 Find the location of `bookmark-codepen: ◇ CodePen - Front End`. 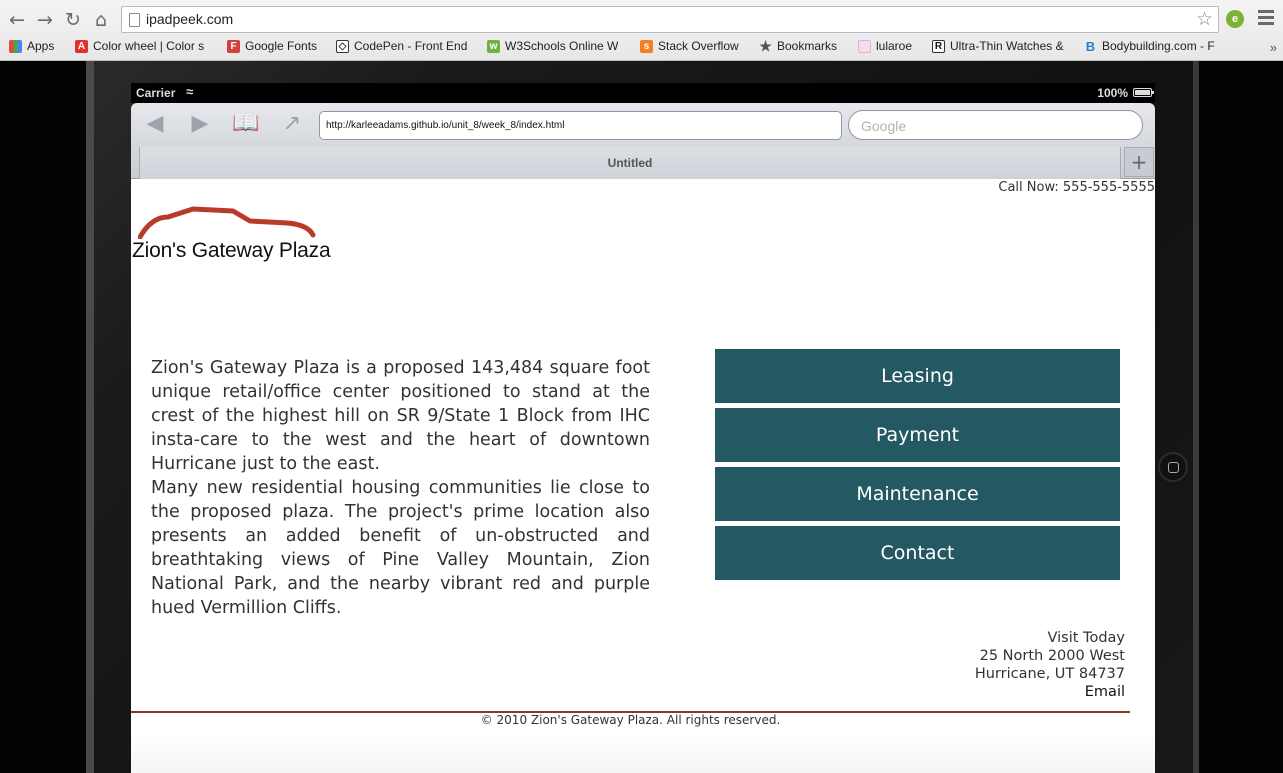

bookmark-codepen: ◇ CodePen - Front End is located at coordinates (404, 46).